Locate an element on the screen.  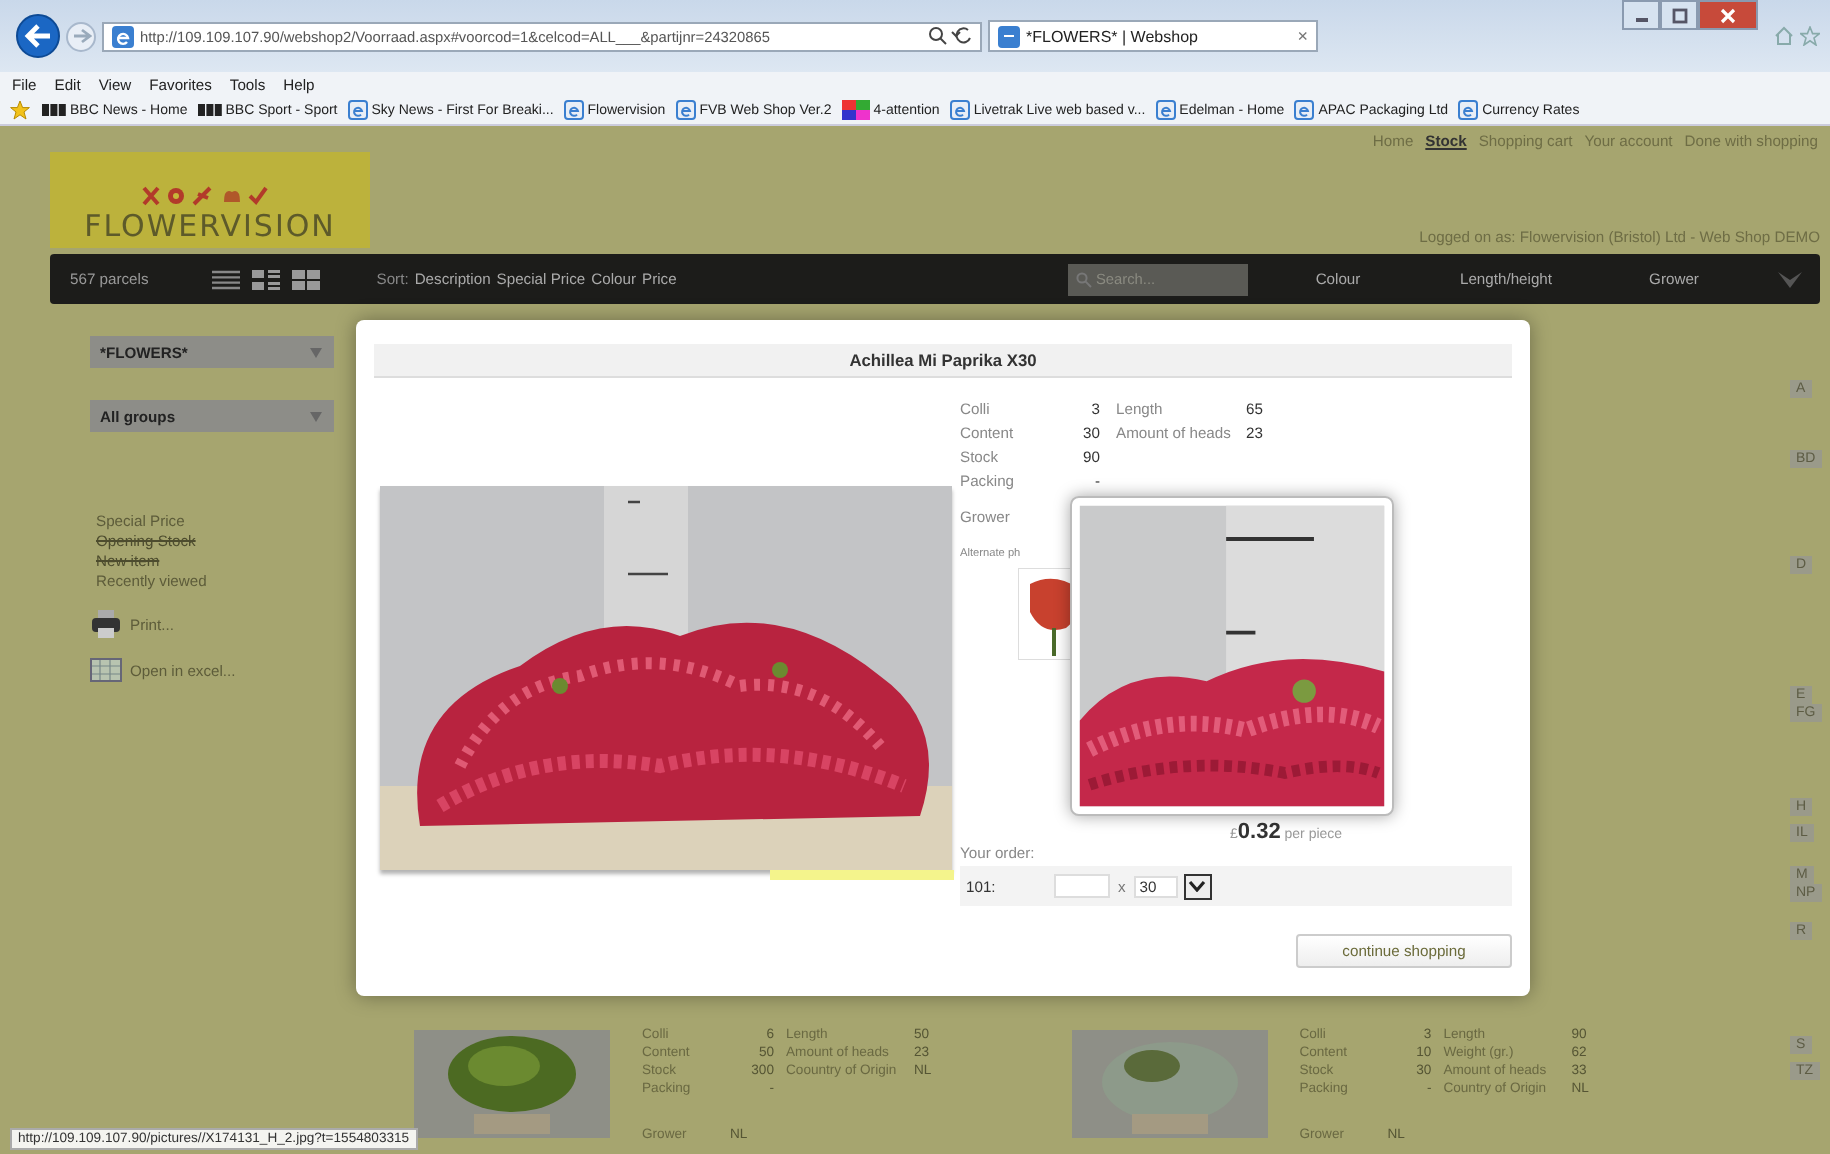
minimize-button is located at coordinates (1641, 15).